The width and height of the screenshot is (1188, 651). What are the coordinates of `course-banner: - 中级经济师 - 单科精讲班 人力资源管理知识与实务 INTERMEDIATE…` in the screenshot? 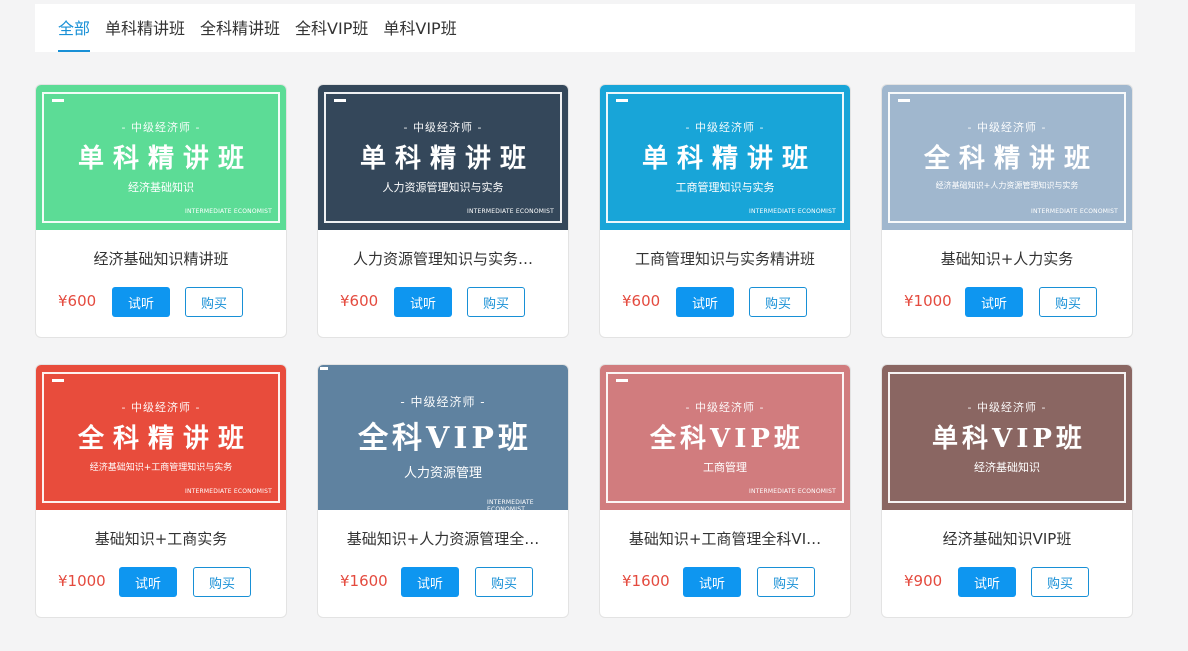 It's located at (443, 157).